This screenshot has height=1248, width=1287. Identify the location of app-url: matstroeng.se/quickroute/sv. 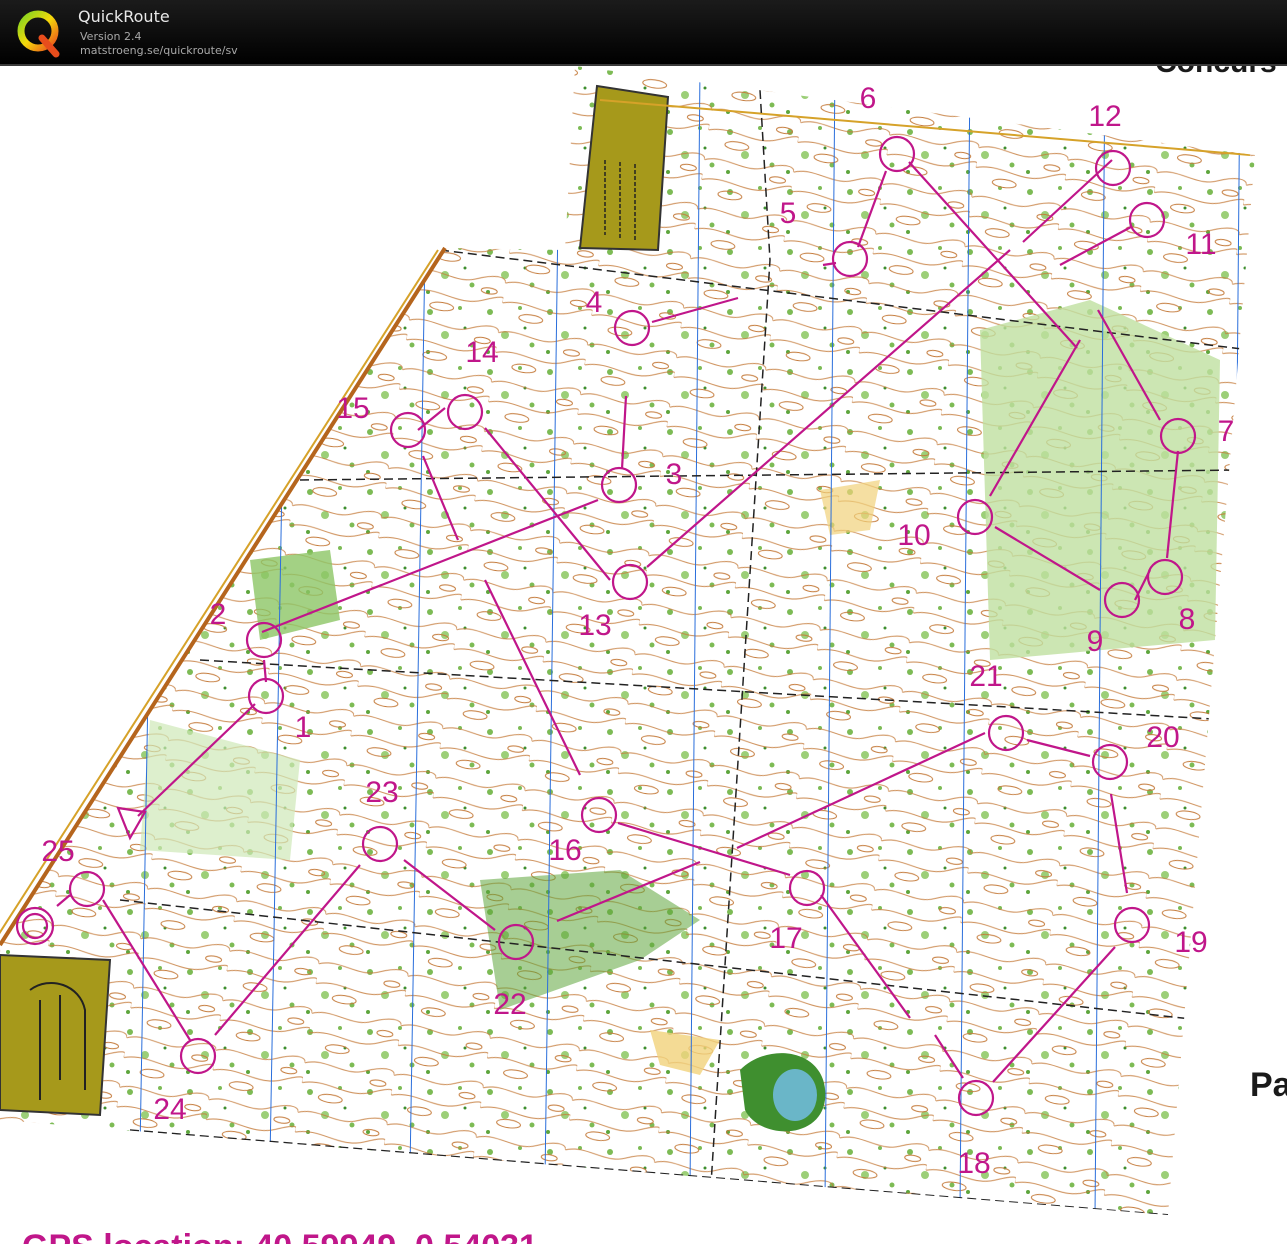
(159, 50).